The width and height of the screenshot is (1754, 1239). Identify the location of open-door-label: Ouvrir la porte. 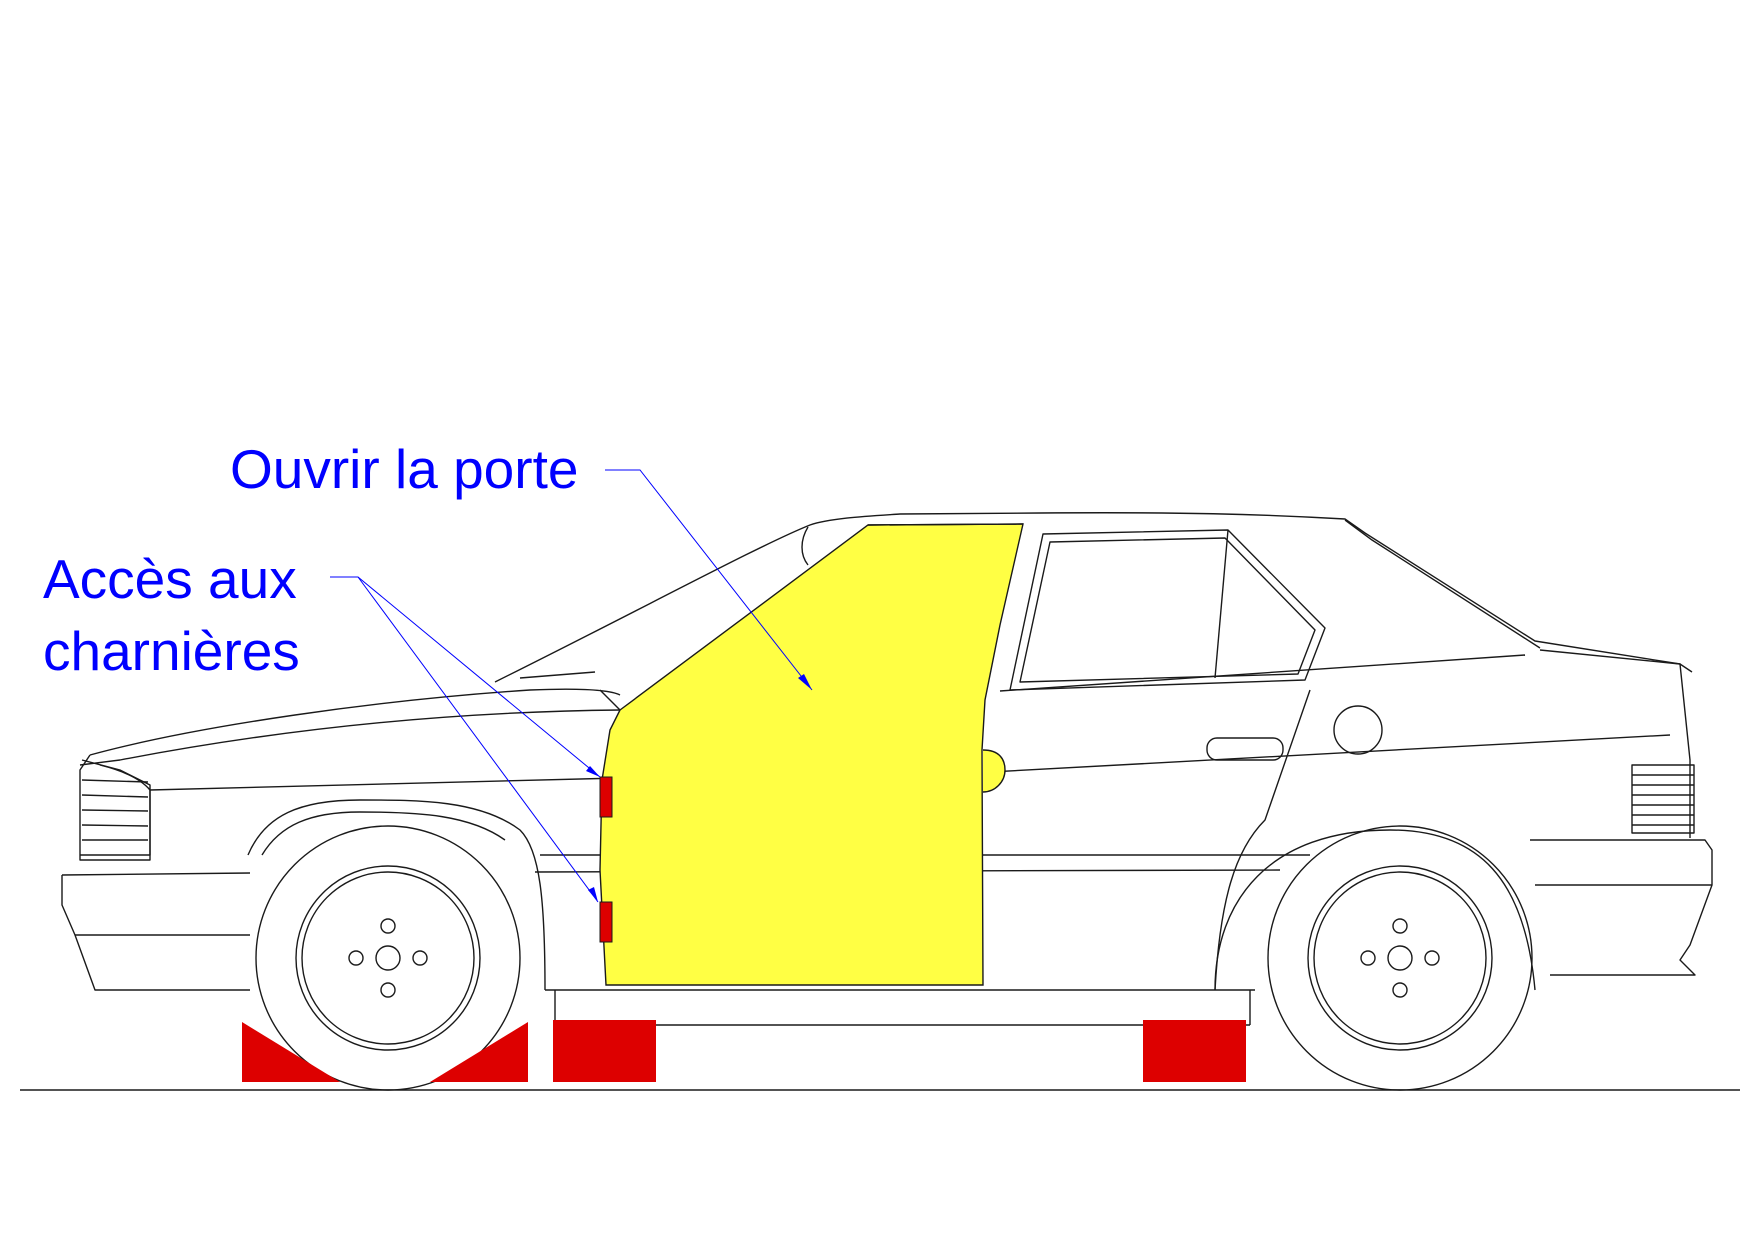
(404, 469).